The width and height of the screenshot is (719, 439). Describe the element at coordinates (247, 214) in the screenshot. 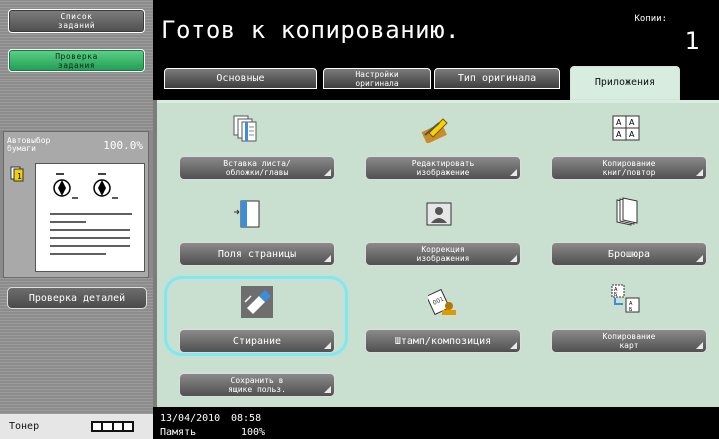

I see `page-margin-icon` at that location.